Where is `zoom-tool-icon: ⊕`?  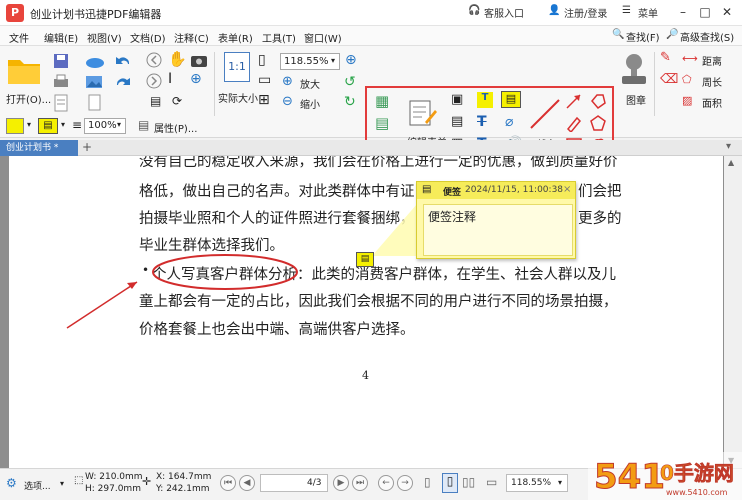 zoom-tool-icon: ⊕ is located at coordinates (196, 79).